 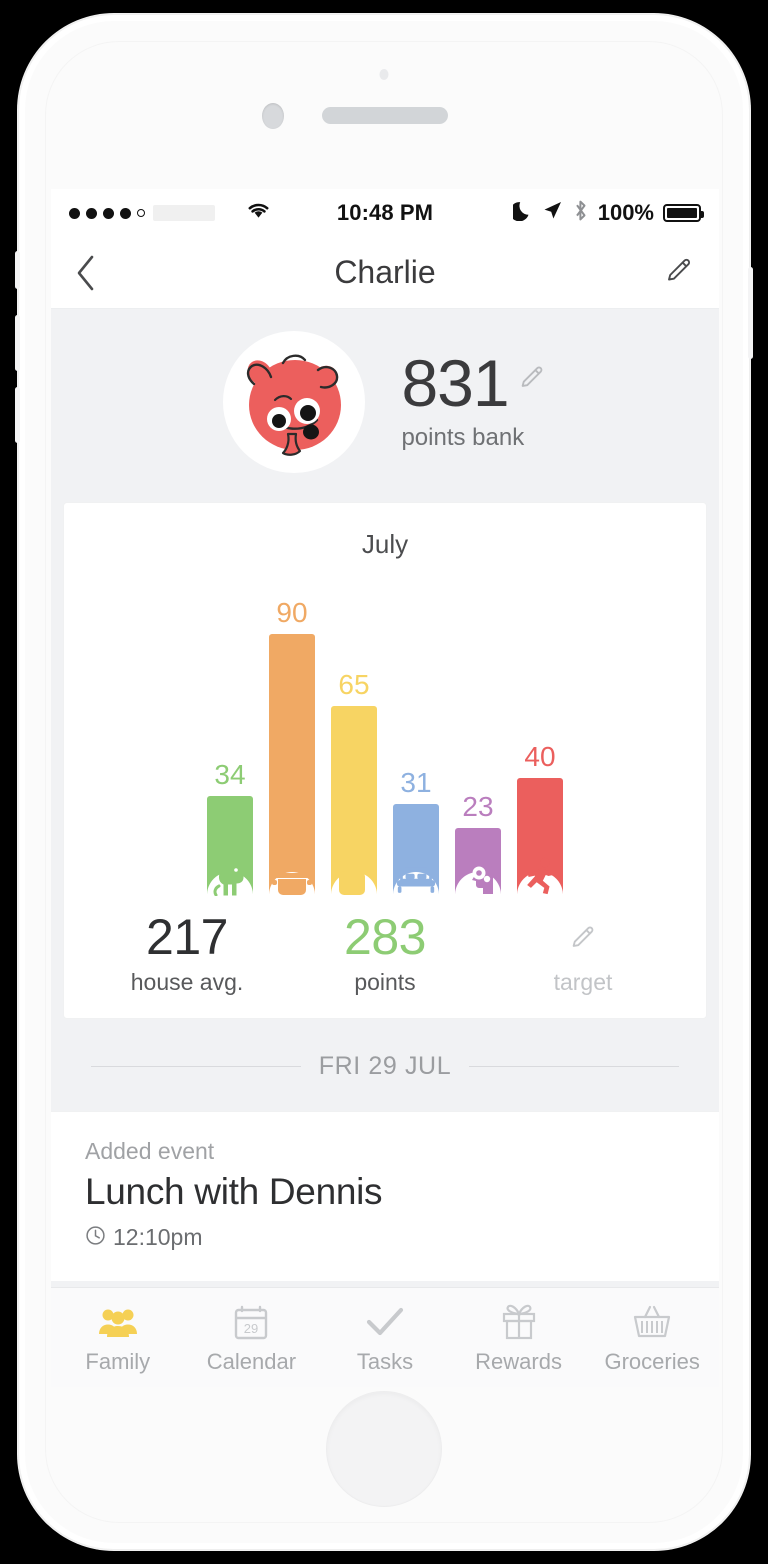 What do you see at coordinates (384, 74) in the screenshot?
I see `camera-dot` at bounding box center [384, 74].